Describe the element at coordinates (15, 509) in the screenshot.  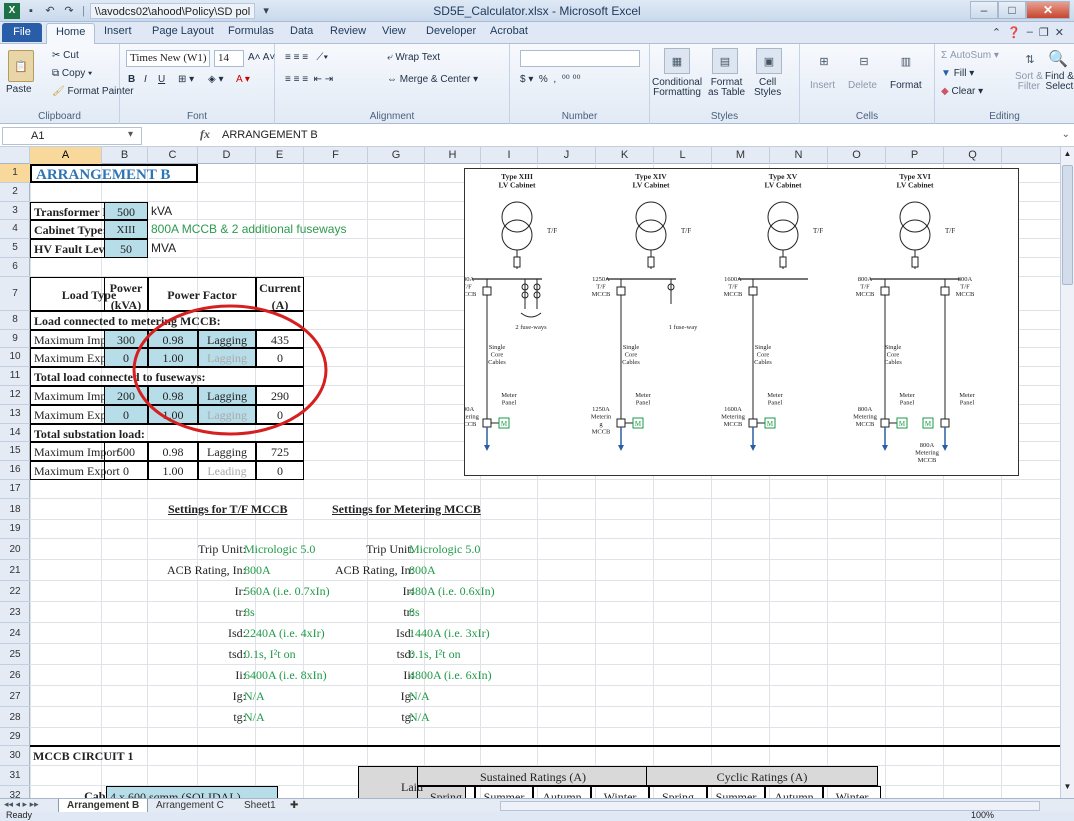
I see `row-header-18: 18` at that location.